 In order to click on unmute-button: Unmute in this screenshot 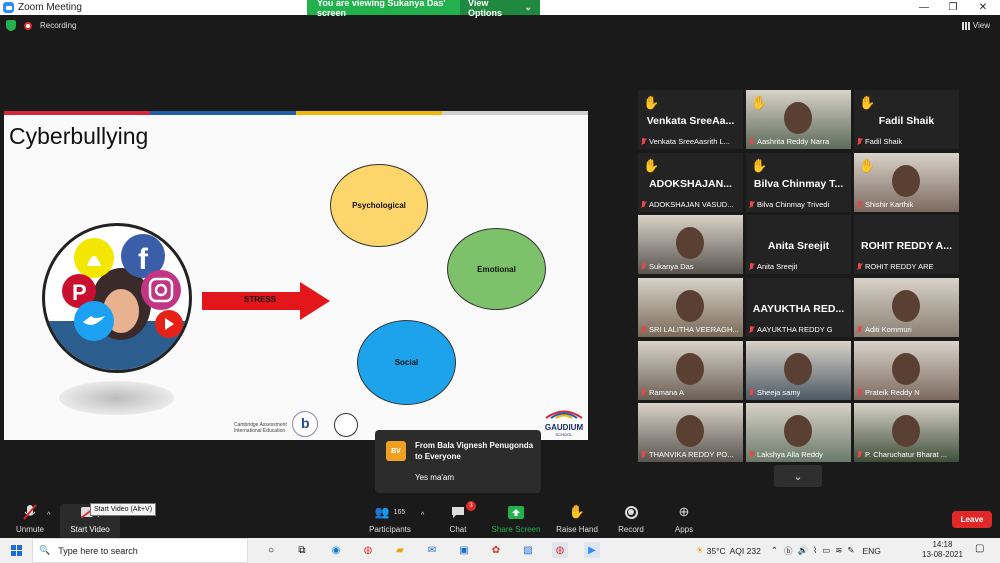, I will do `click(30, 519)`.